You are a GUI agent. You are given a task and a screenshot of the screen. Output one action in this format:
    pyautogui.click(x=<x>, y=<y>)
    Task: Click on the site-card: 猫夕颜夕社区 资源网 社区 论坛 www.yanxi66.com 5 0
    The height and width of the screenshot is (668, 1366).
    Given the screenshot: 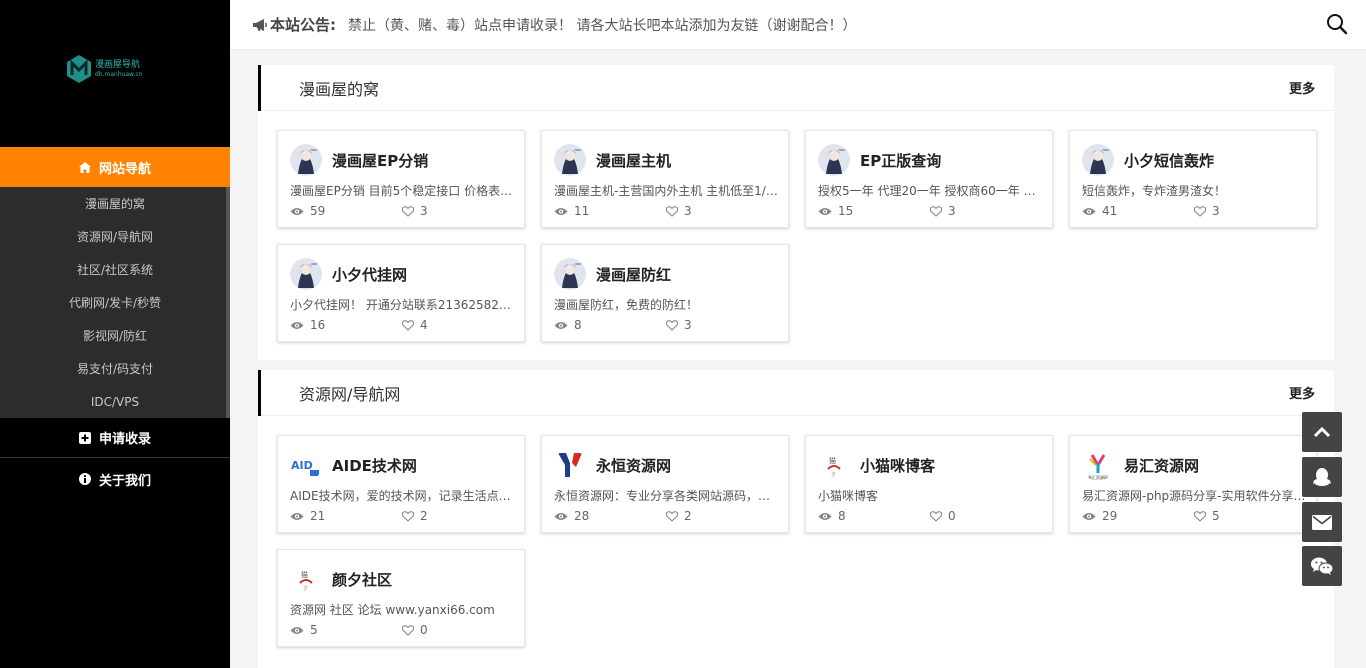 What is the action you would take?
    pyautogui.click(x=401, y=598)
    